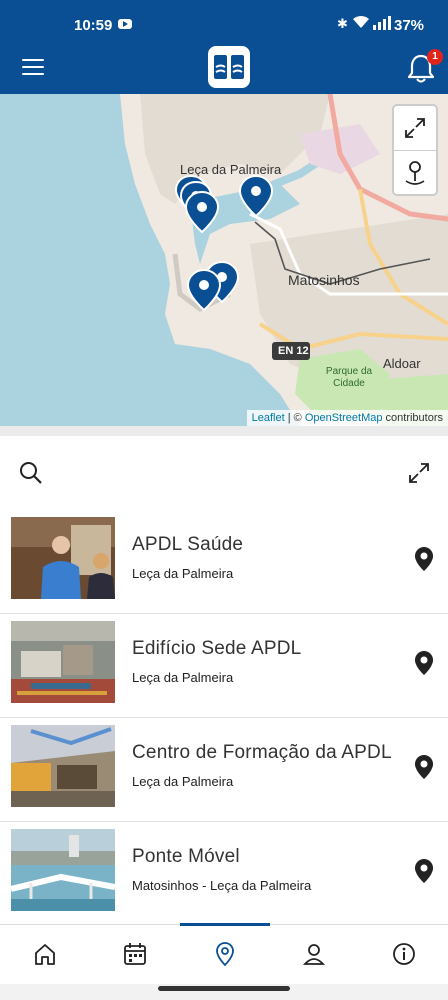  What do you see at coordinates (293, 351) in the screenshot?
I see `map-label-road: EN 12` at bounding box center [293, 351].